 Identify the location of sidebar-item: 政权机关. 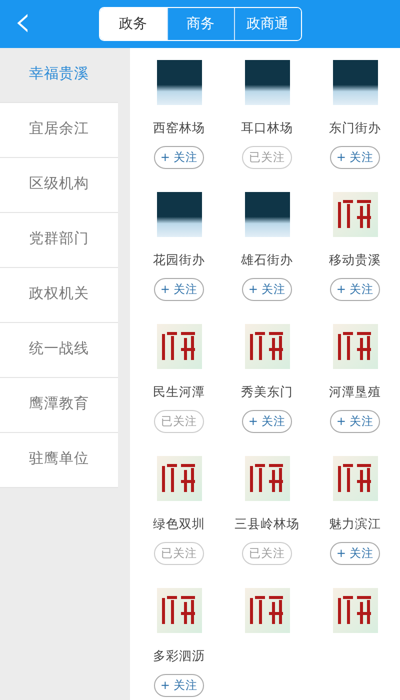
(59, 295).